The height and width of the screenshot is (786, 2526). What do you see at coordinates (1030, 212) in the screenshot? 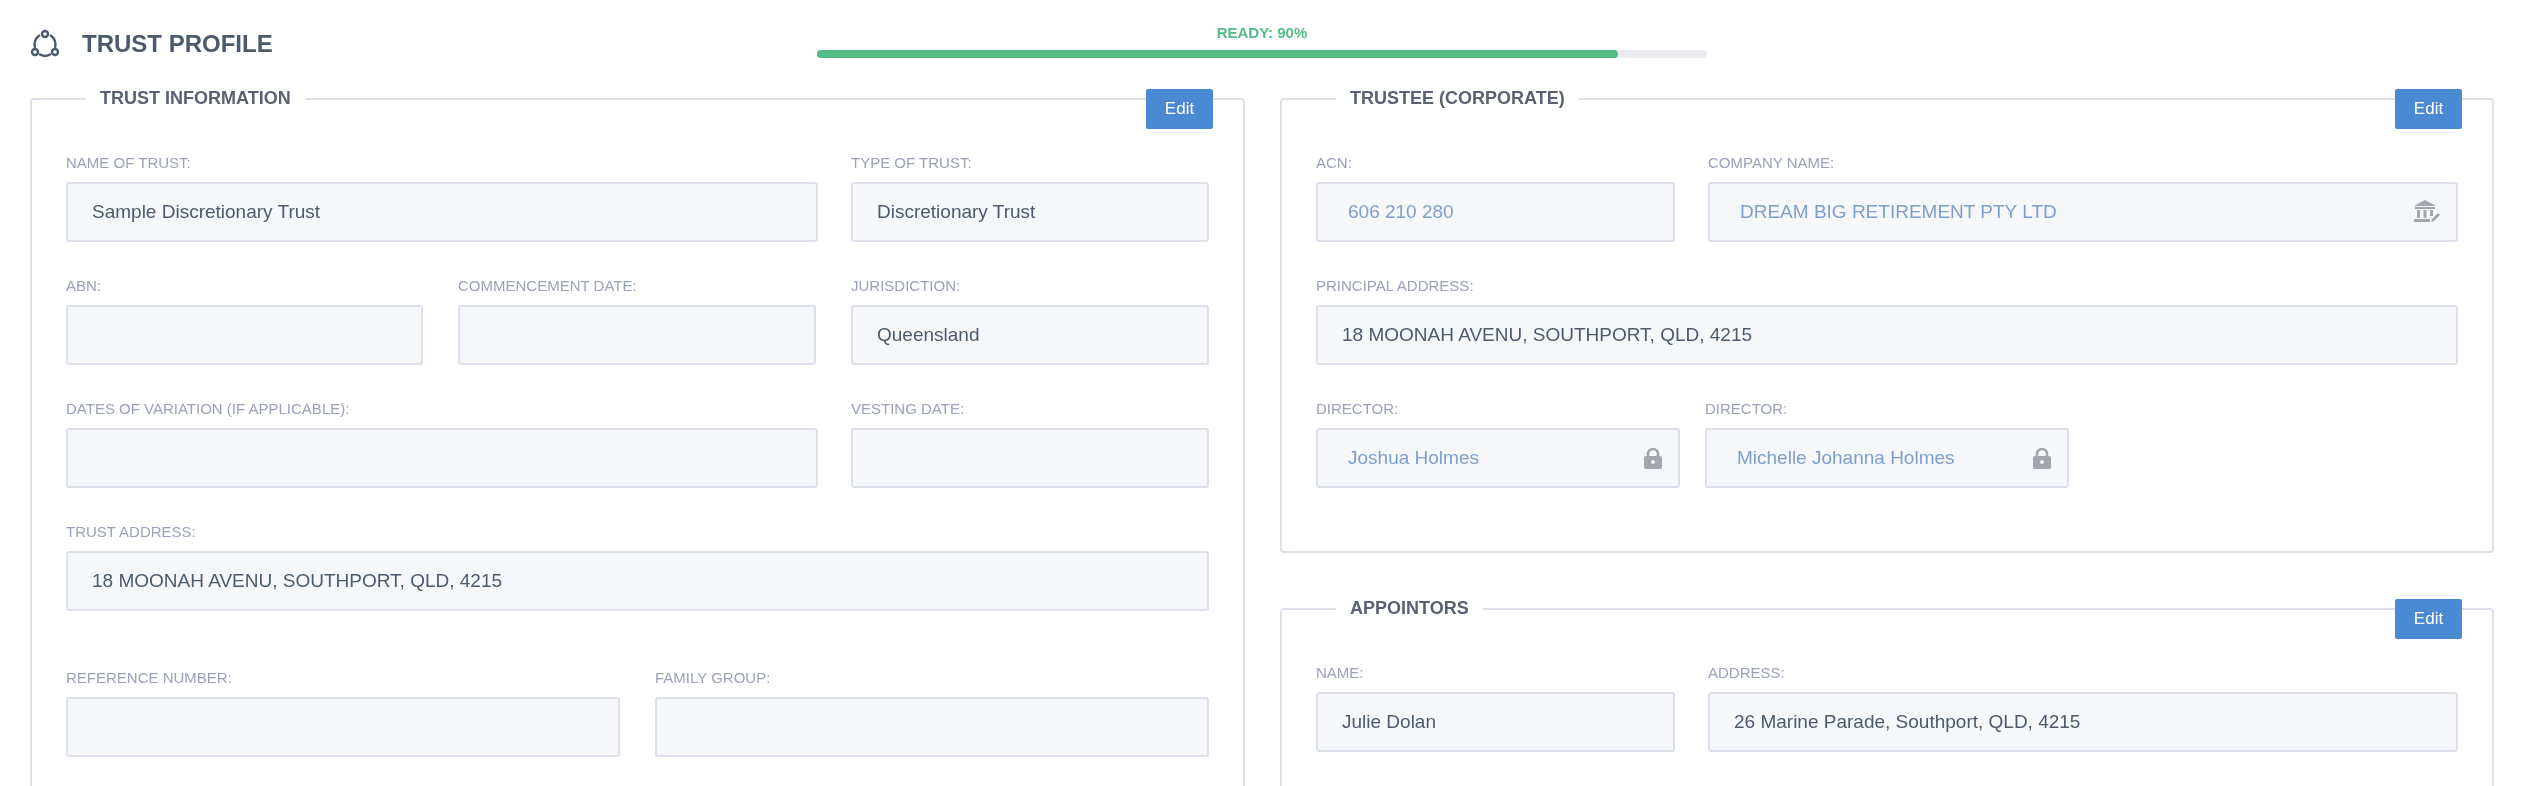
I see `input-field: Discretionary Trust` at bounding box center [1030, 212].